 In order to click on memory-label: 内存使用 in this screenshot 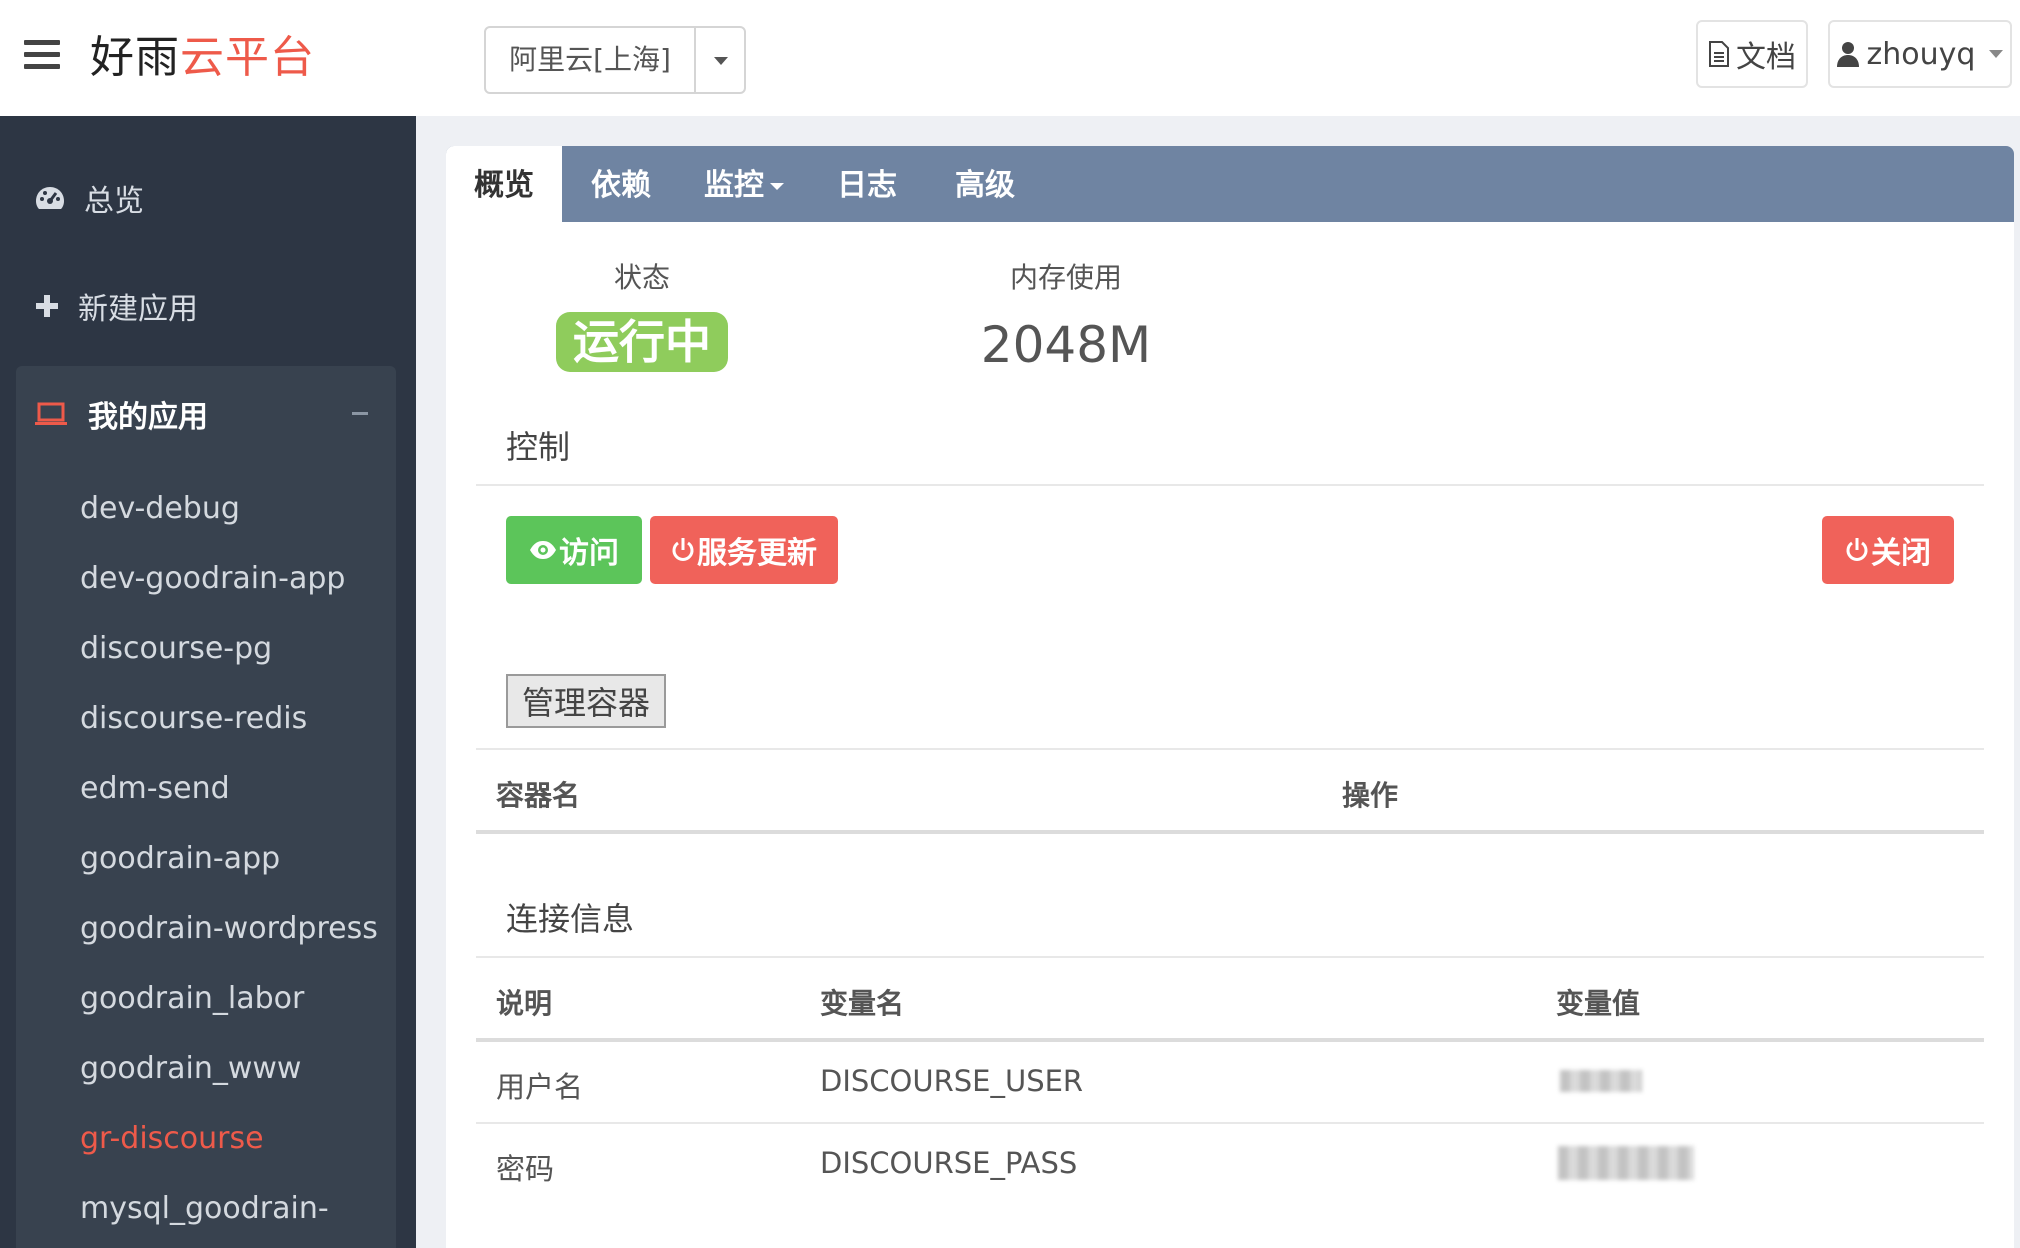, I will do `click(1065, 277)`.